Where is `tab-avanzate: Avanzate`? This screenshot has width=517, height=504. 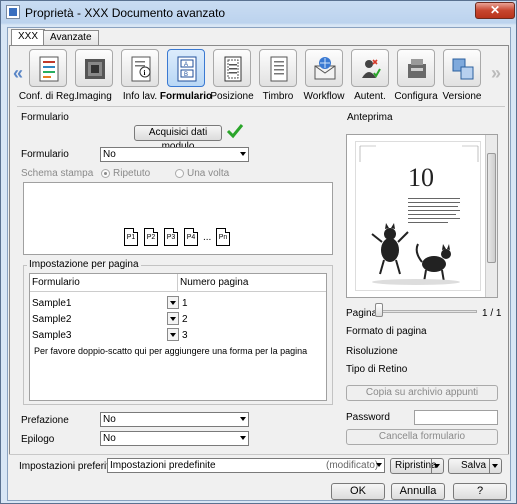
tab-avanzate: Avanzate is located at coordinates (71, 38).